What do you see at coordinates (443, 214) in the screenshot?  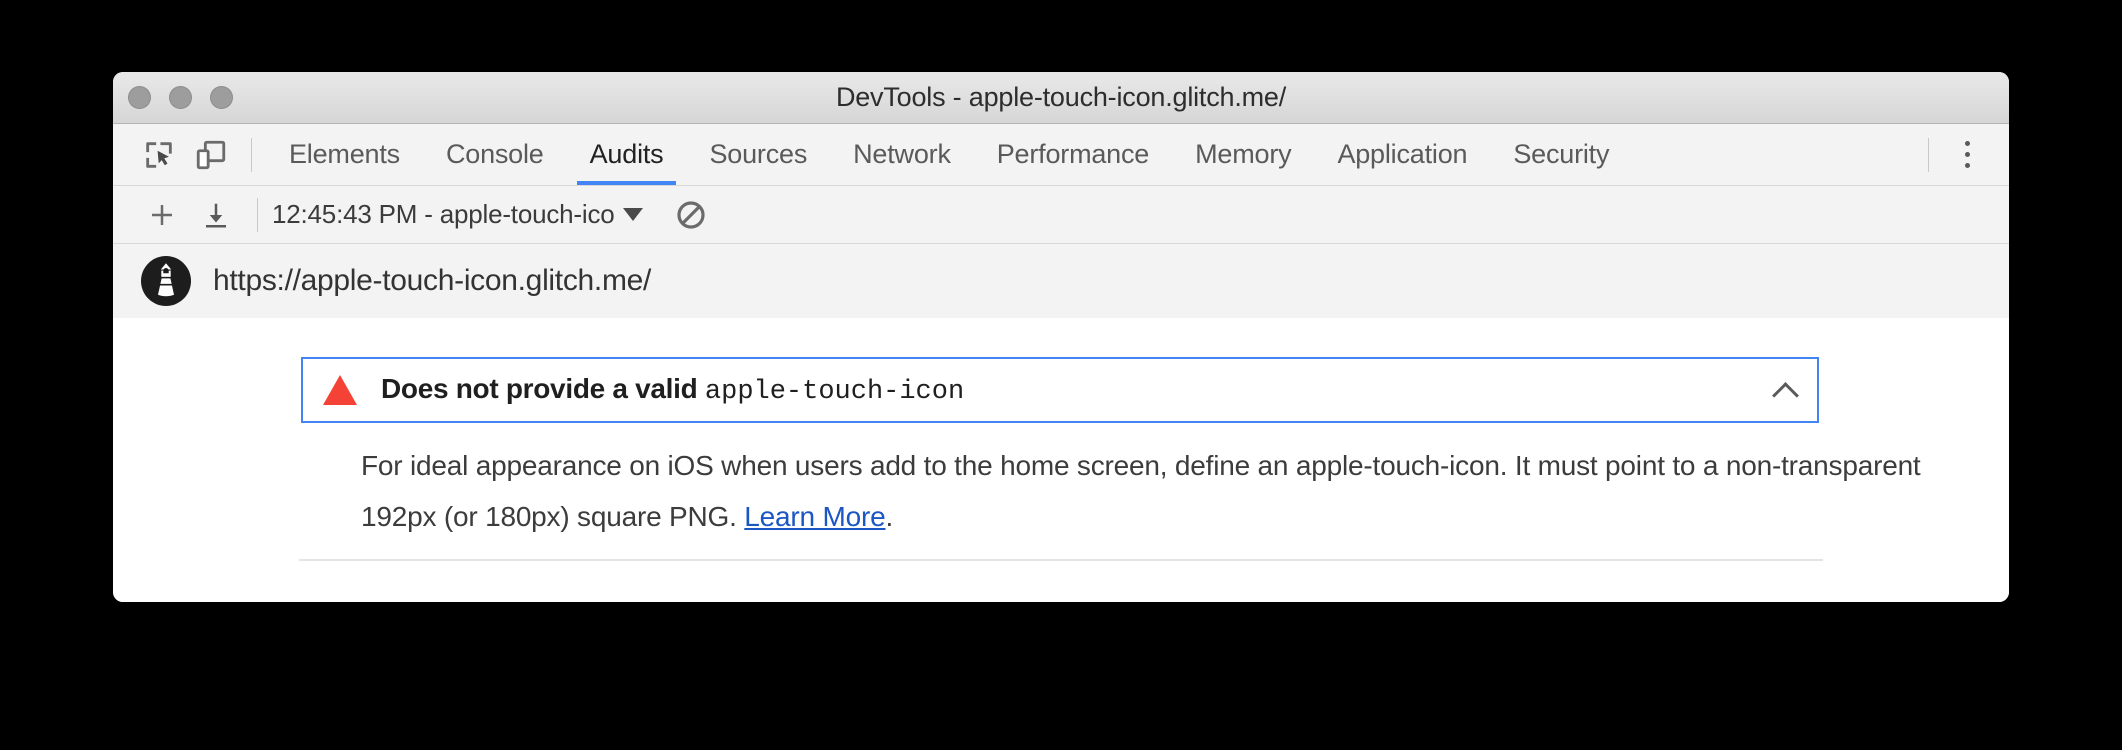 I see `report-selector-value: 12:45:43 PM - apple-touch-ico` at bounding box center [443, 214].